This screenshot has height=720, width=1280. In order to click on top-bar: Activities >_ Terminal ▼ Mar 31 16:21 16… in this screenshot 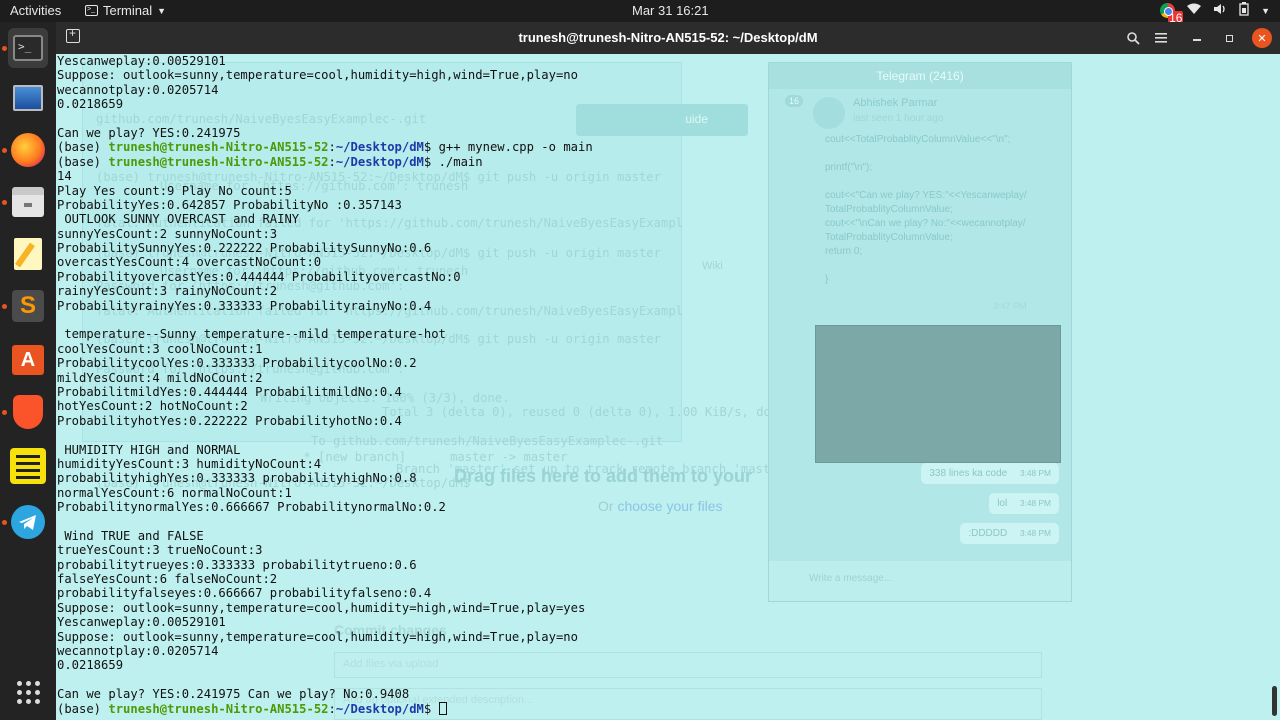, I will do `click(640, 12)`.